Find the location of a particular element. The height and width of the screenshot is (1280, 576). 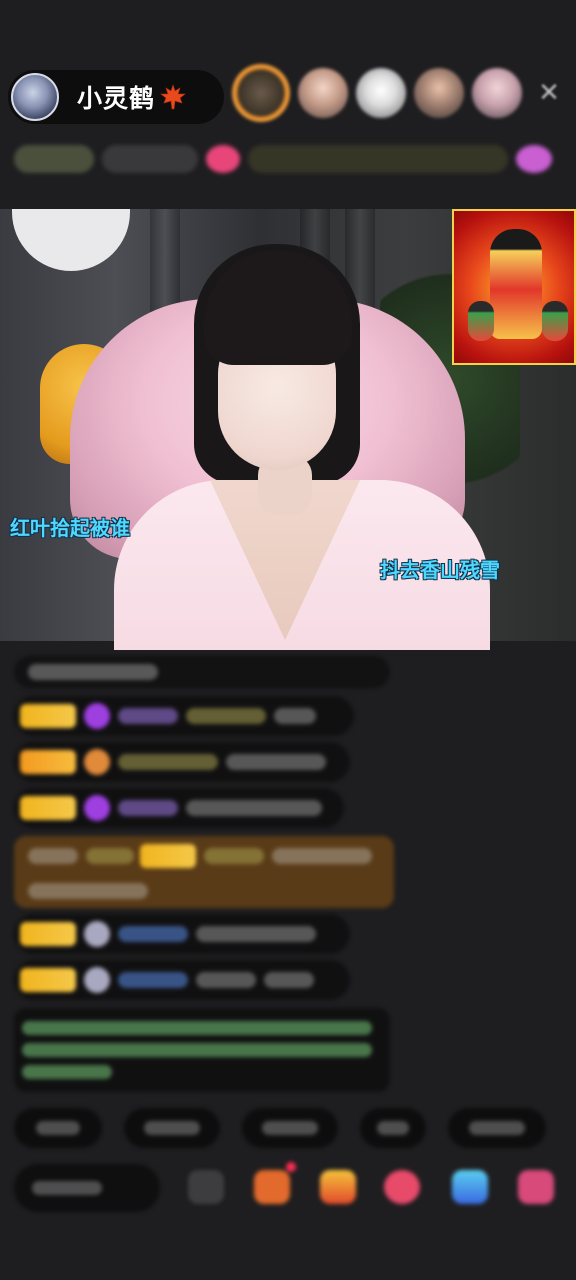

system-notice is located at coordinates (202, 1050).